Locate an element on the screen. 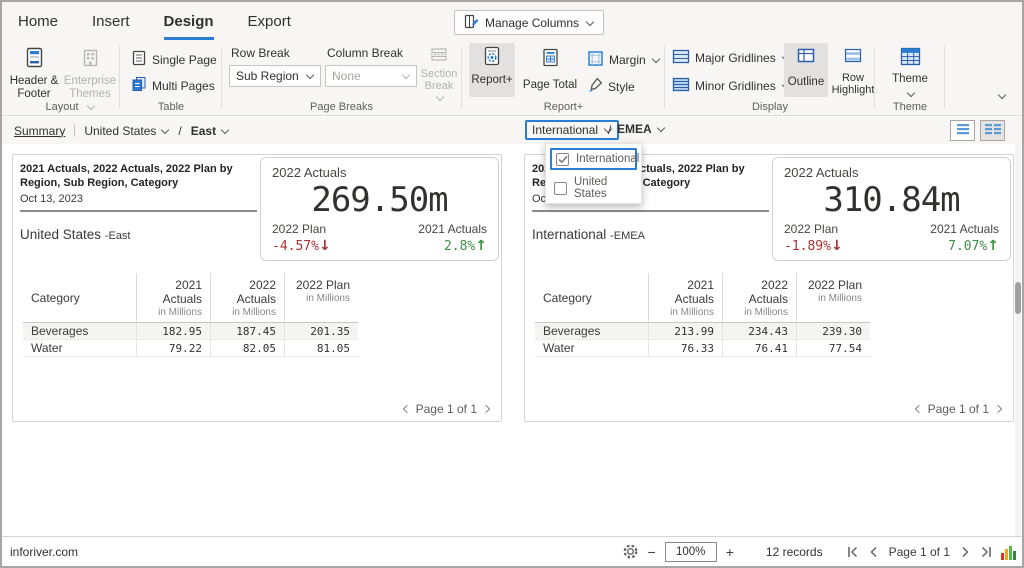 The width and height of the screenshot is (1024, 568). theme-label: Theme is located at coordinates (910, 79).